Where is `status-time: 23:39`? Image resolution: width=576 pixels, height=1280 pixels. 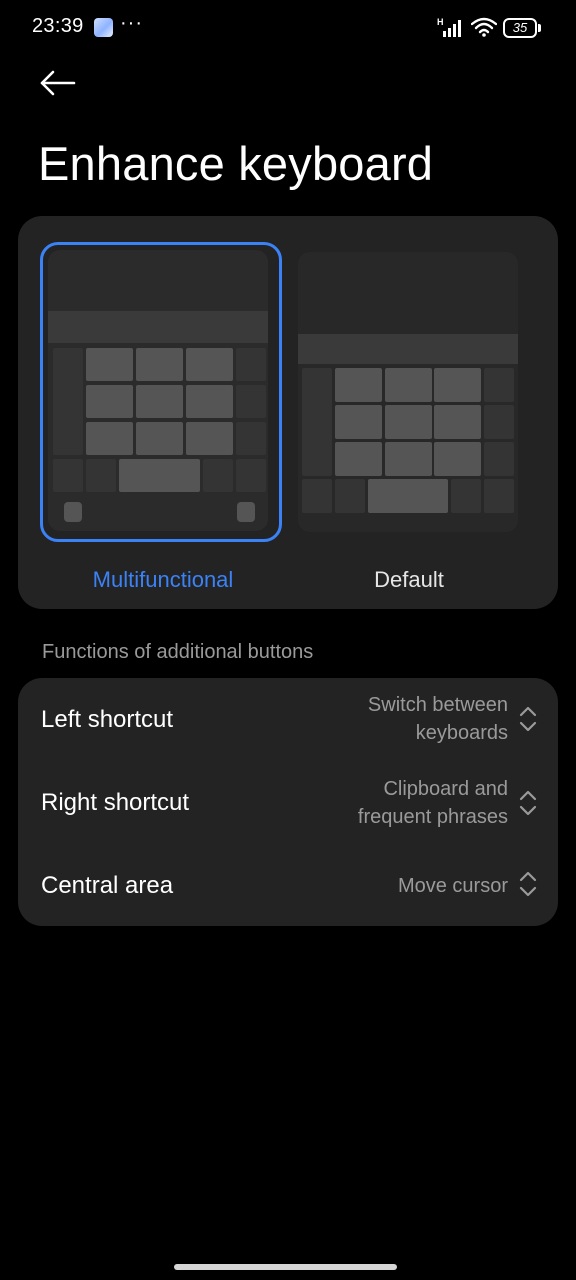
status-time: 23:39 is located at coordinates (58, 26).